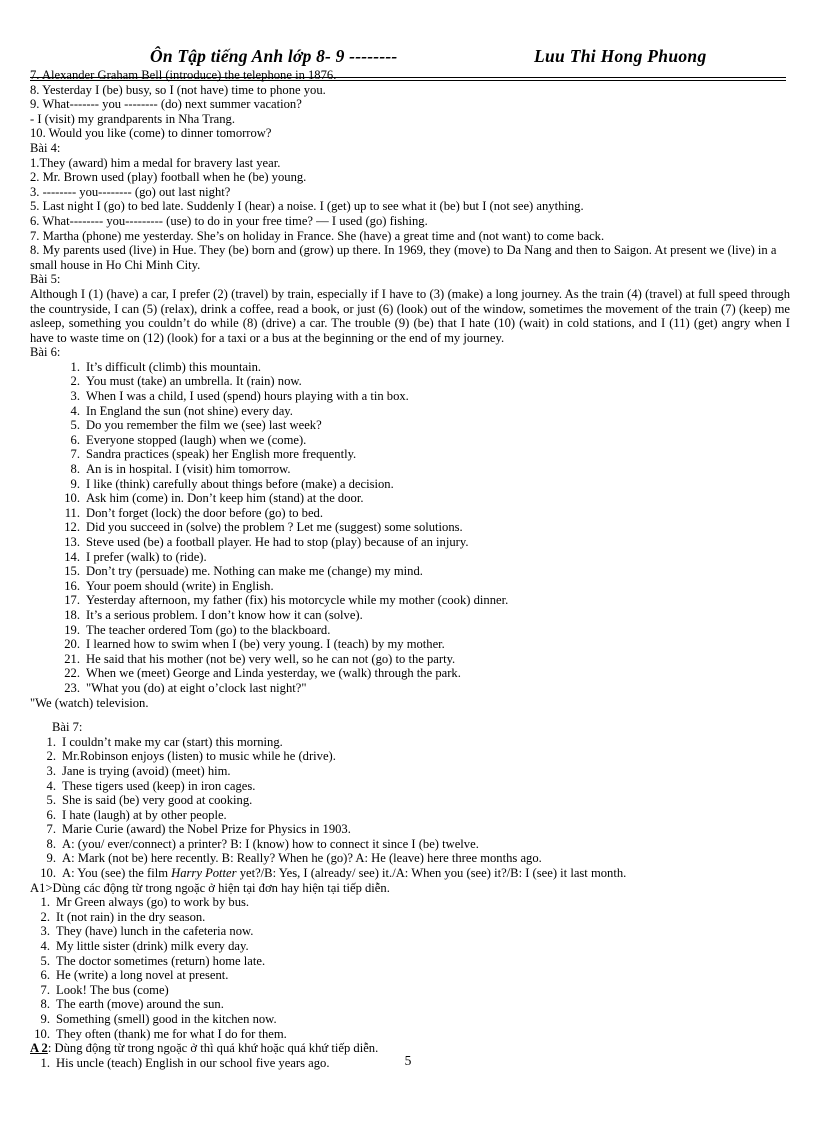  What do you see at coordinates (45, 147) in the screenshot?
I see `section-label-bai4: Bài 4:` at bounding box center [45, 147].